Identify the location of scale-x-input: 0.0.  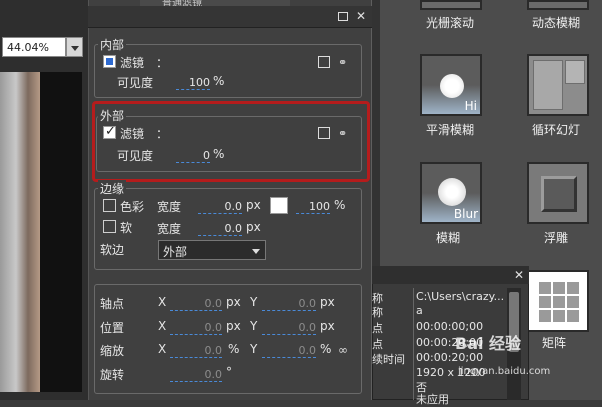
(196, 351).